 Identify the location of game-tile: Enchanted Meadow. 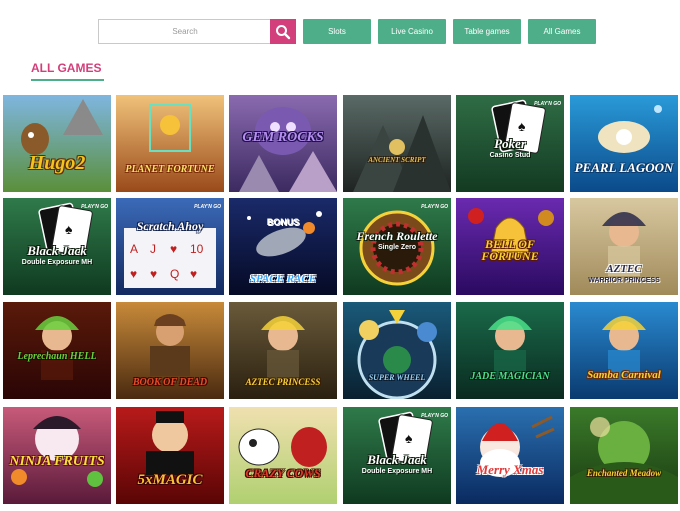
(624, 455).